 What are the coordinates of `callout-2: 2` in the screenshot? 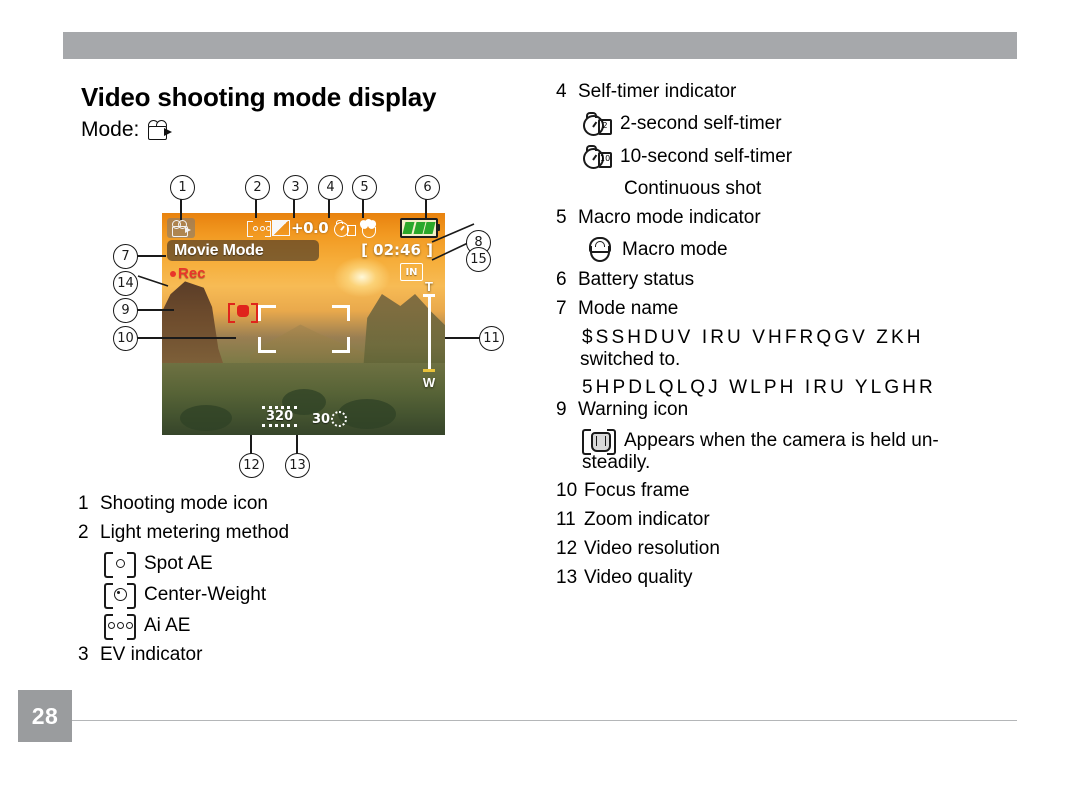 It's located at (257, 187).